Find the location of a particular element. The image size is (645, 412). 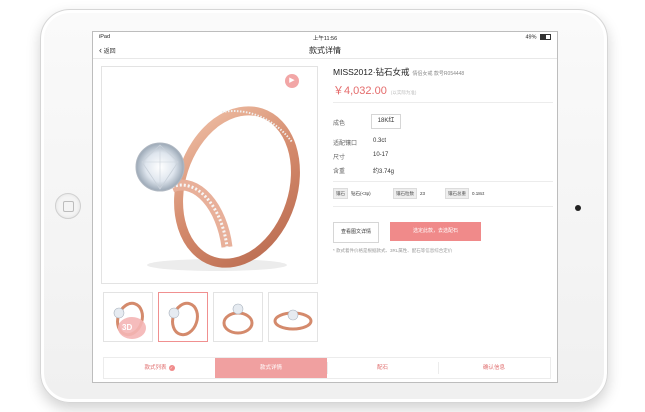

tag-key: 镶石 is located at coordinates (340, 193).